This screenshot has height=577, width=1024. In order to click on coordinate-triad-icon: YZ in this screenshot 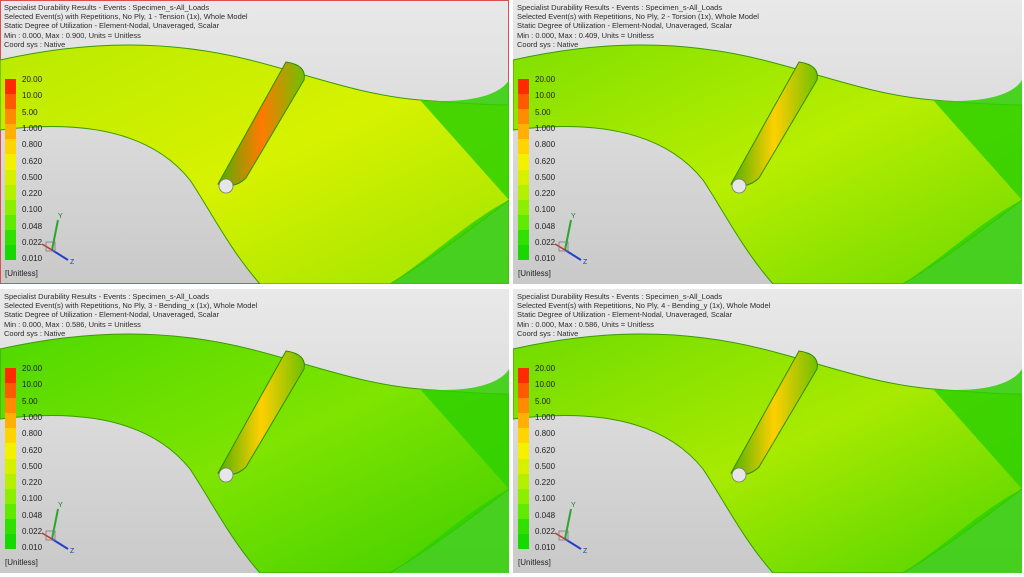, I will do `click(571, 528)`.